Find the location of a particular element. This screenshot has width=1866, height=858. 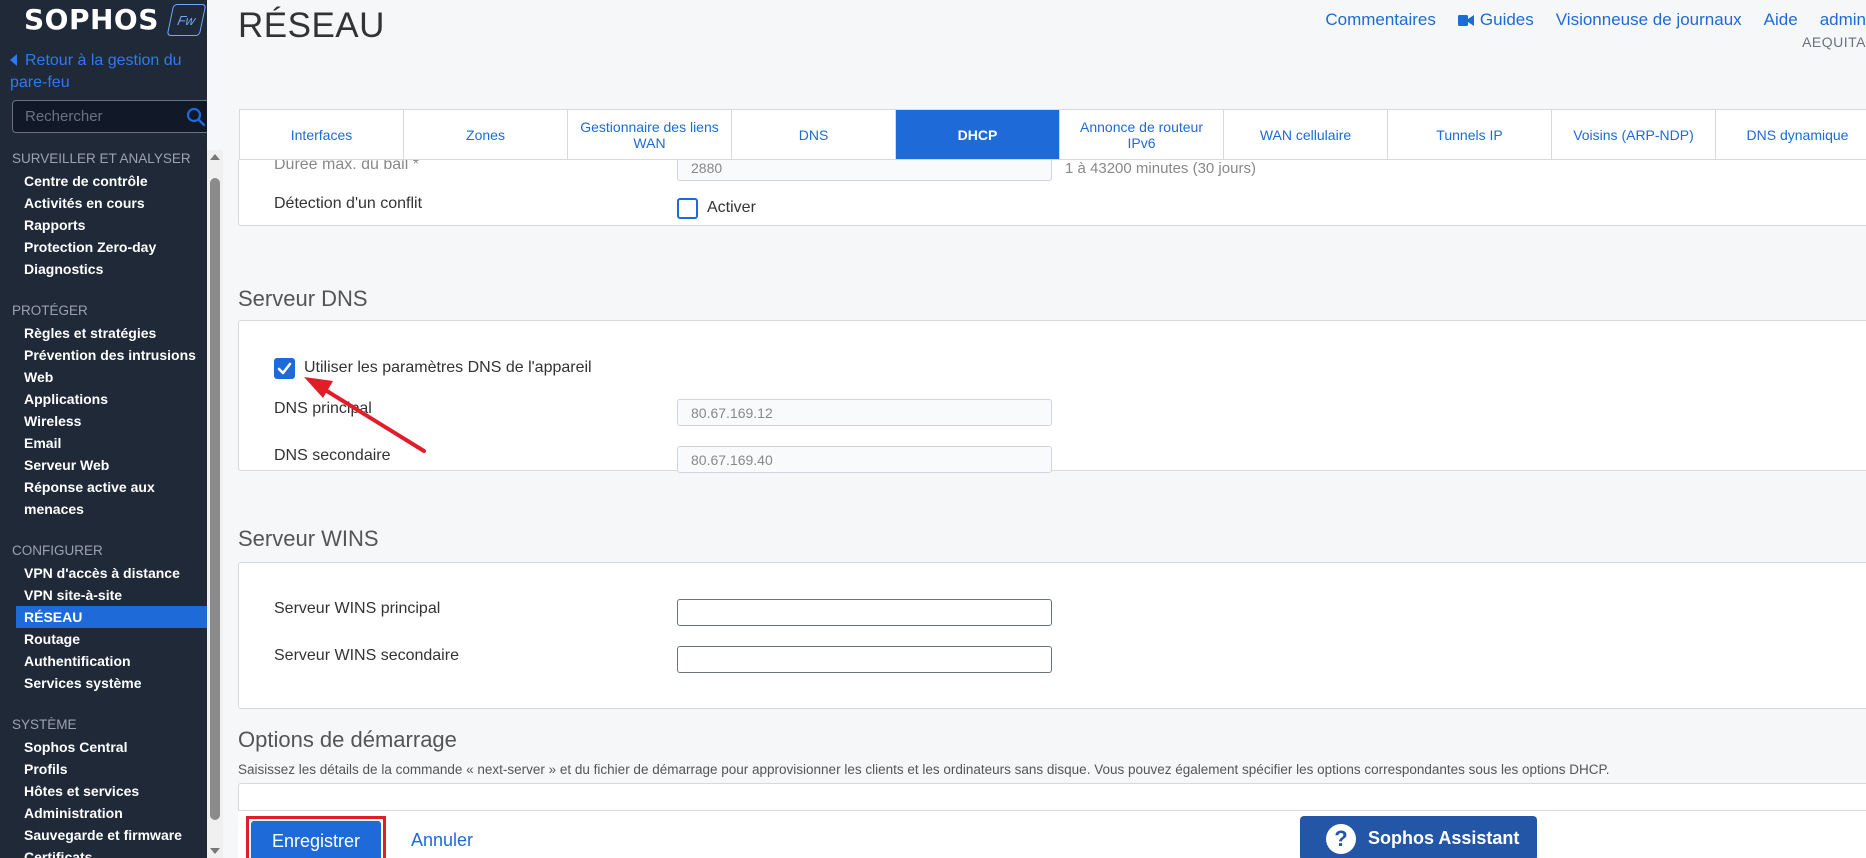

firewall-badge: Fw is located at coordinates (186, 20).